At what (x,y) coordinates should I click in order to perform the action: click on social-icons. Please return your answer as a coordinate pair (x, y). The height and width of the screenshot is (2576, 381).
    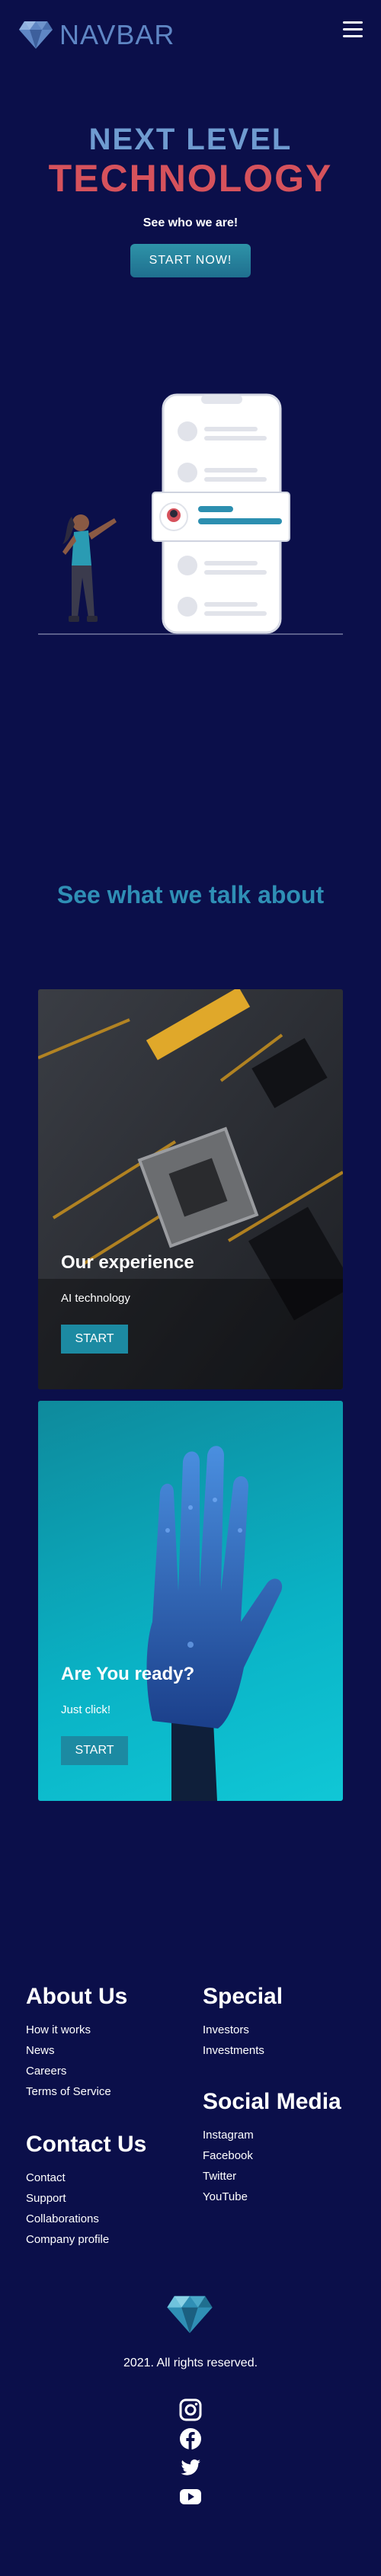
    Looking at the image, I should click on (190, 2456).